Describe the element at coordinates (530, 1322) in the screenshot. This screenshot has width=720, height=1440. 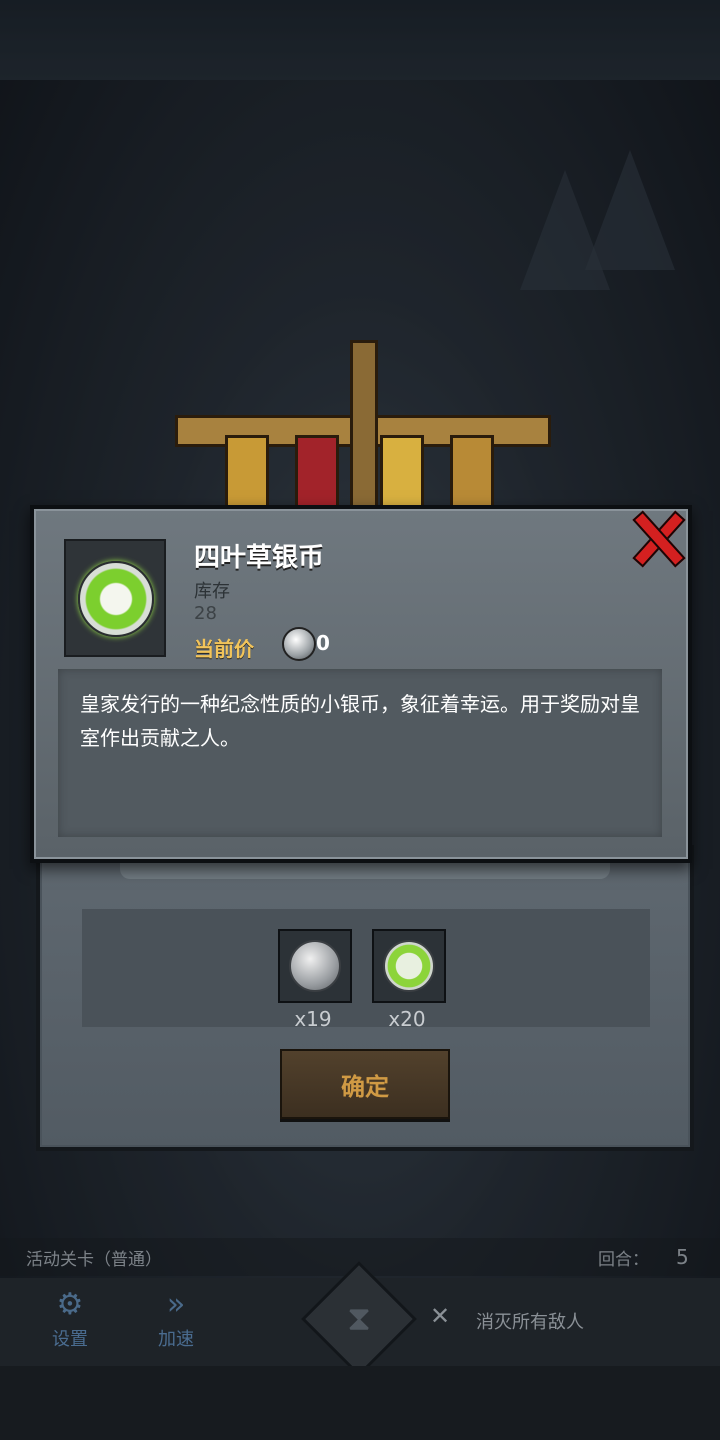
I see `objective-text: 消灭所有敌人` at that location.